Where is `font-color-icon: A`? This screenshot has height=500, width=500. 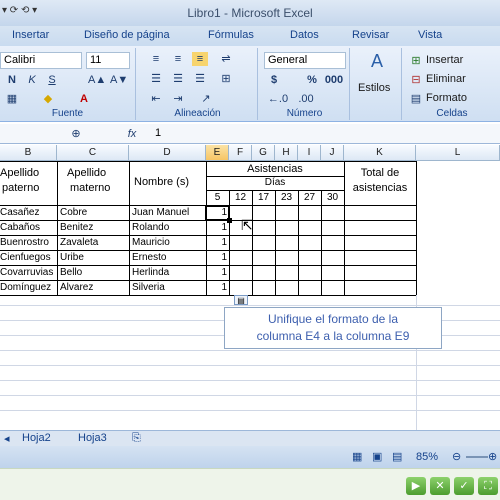 font-color-icon: A is located at coordinates (84, 99).